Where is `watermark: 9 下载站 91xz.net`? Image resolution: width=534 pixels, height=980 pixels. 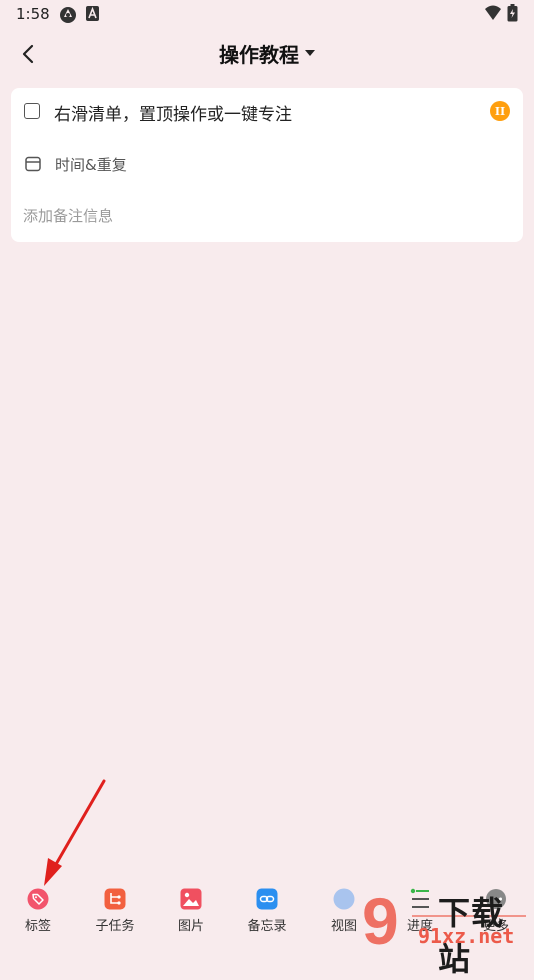 watermark: 9 下载站 91xz.net is located at coordinates (447, 930).